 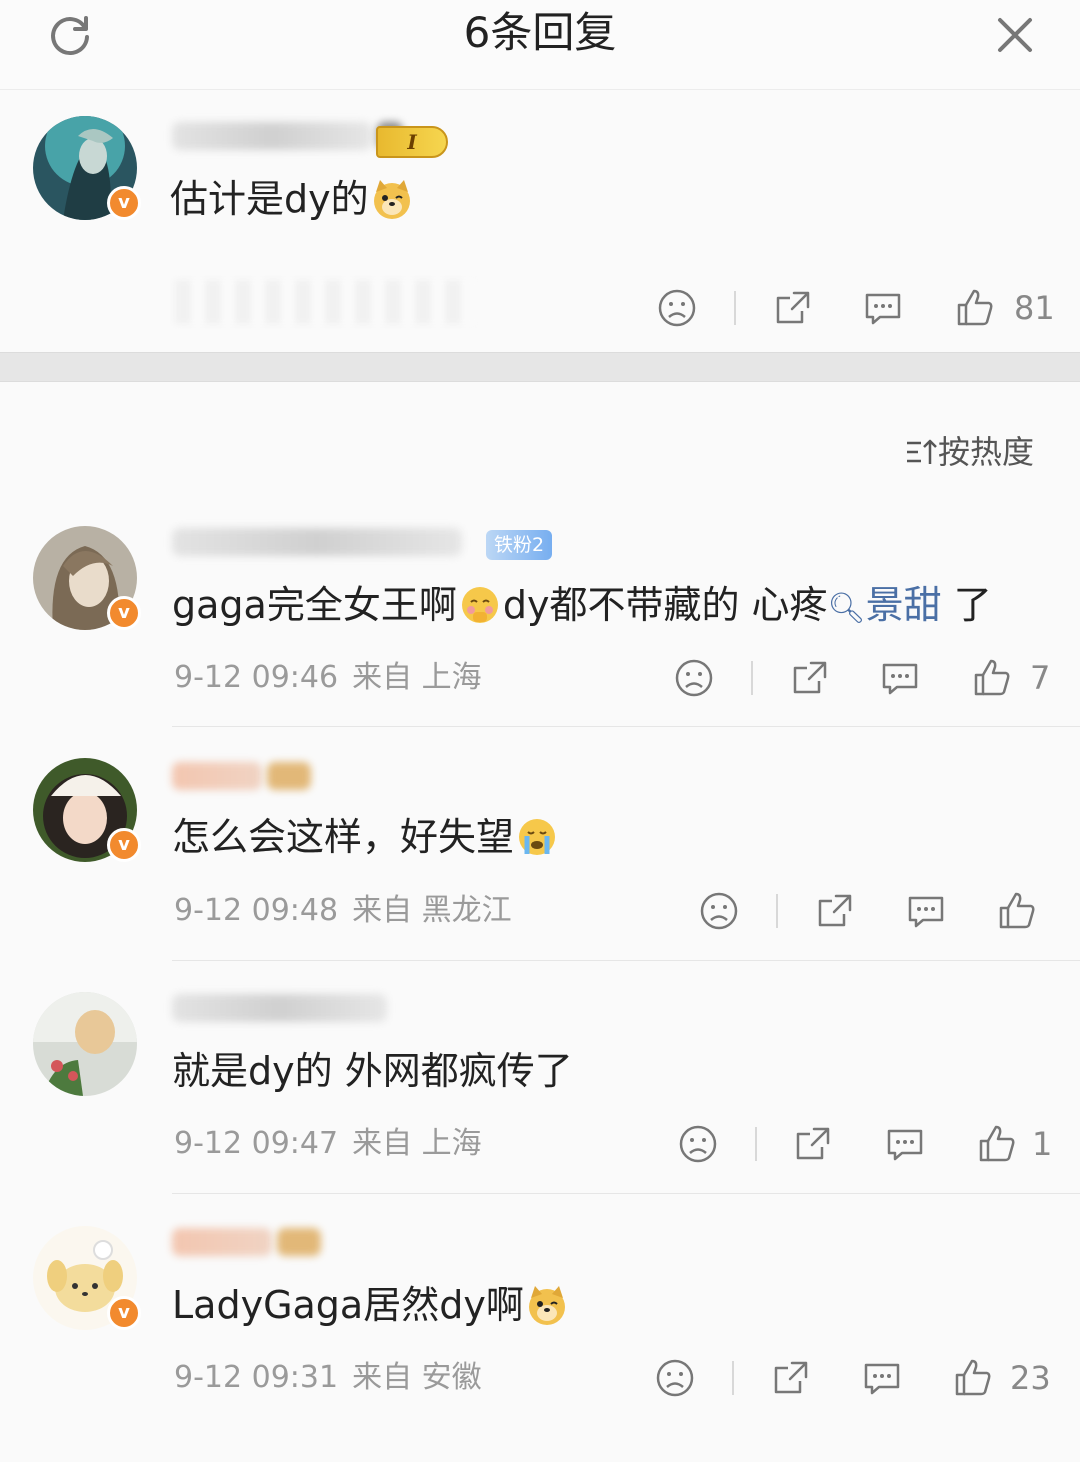 I want to click on comment-text: 就是dy的 外网都疯传了, so click(x=372, y=1071).